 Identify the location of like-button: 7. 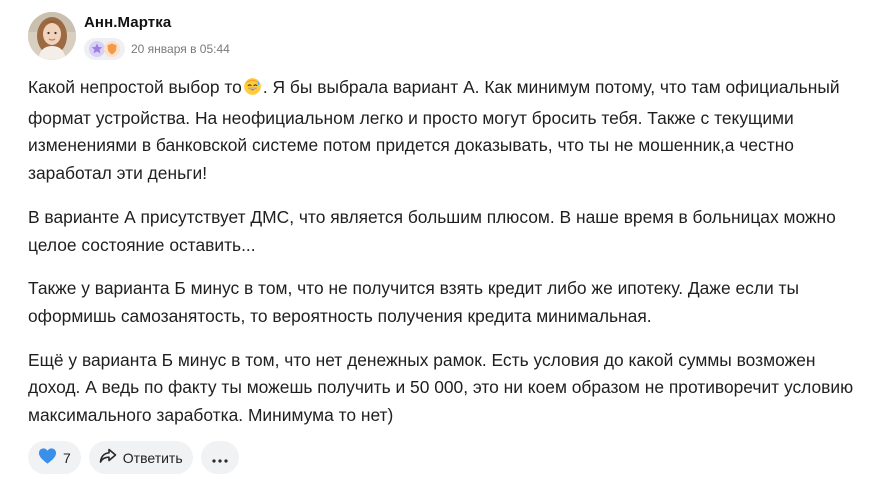
(54, 457).